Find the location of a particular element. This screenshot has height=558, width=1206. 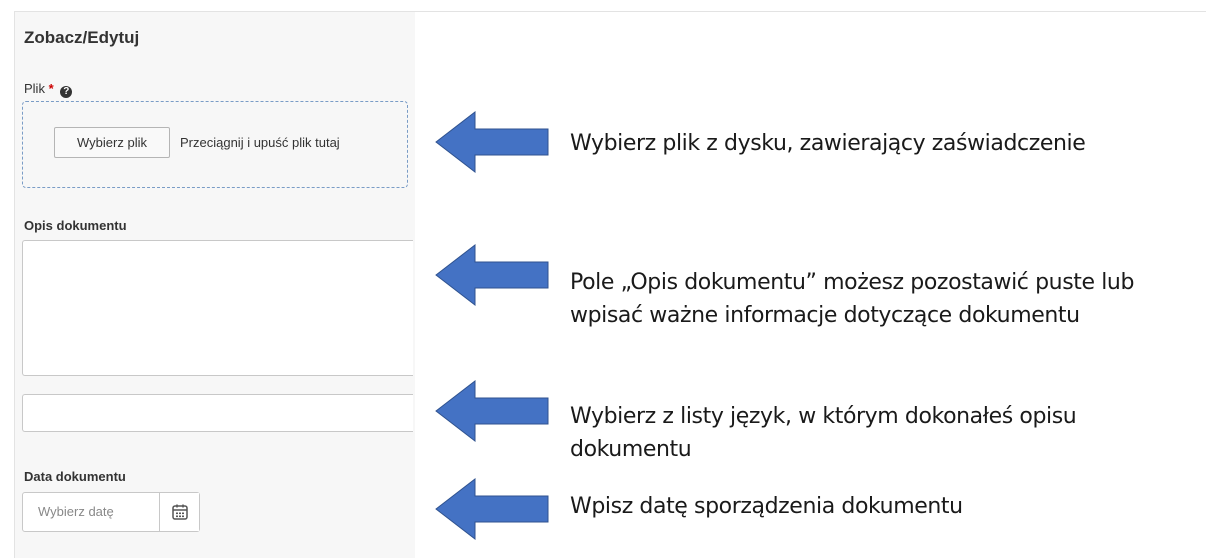

description-textarea is located at coordinates (217, 308).